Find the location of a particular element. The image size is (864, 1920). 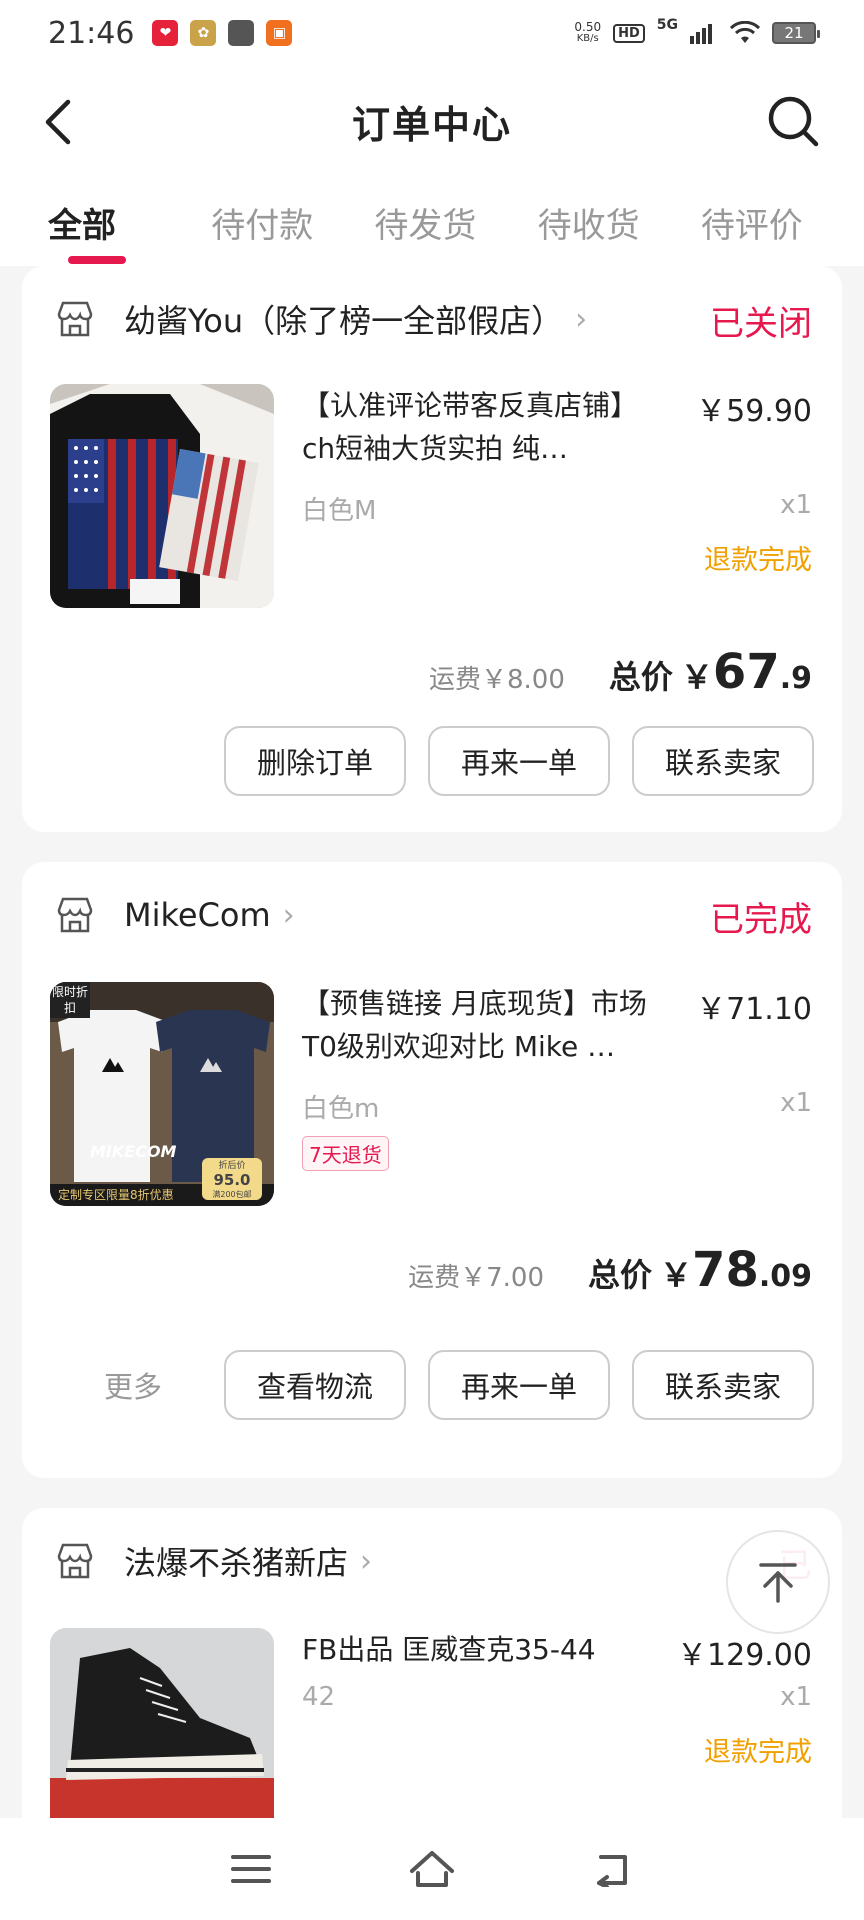

back-icon is located at coordinates (612, 1871).